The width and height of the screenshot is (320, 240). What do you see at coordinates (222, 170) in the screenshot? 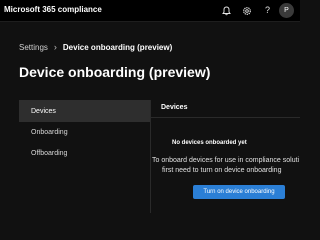
I see `empty-state-line-2: first need to turn on device onboarding` at bounding box center [222, 170].